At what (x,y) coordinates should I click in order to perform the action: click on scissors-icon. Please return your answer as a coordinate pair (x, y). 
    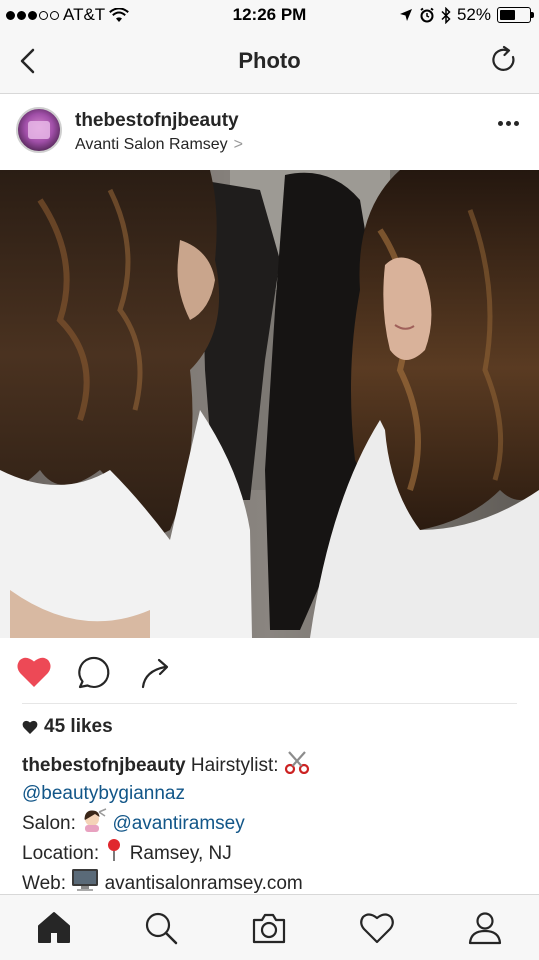
    Looking at the image, I should click on (296, 762).